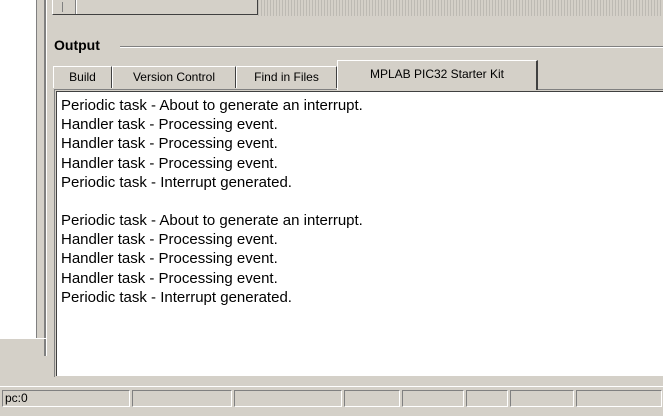  I want to click on tab-mplab-pic32-starter-kit-label: MPLAB PIC32 Starter Kit, so click(437, 74).